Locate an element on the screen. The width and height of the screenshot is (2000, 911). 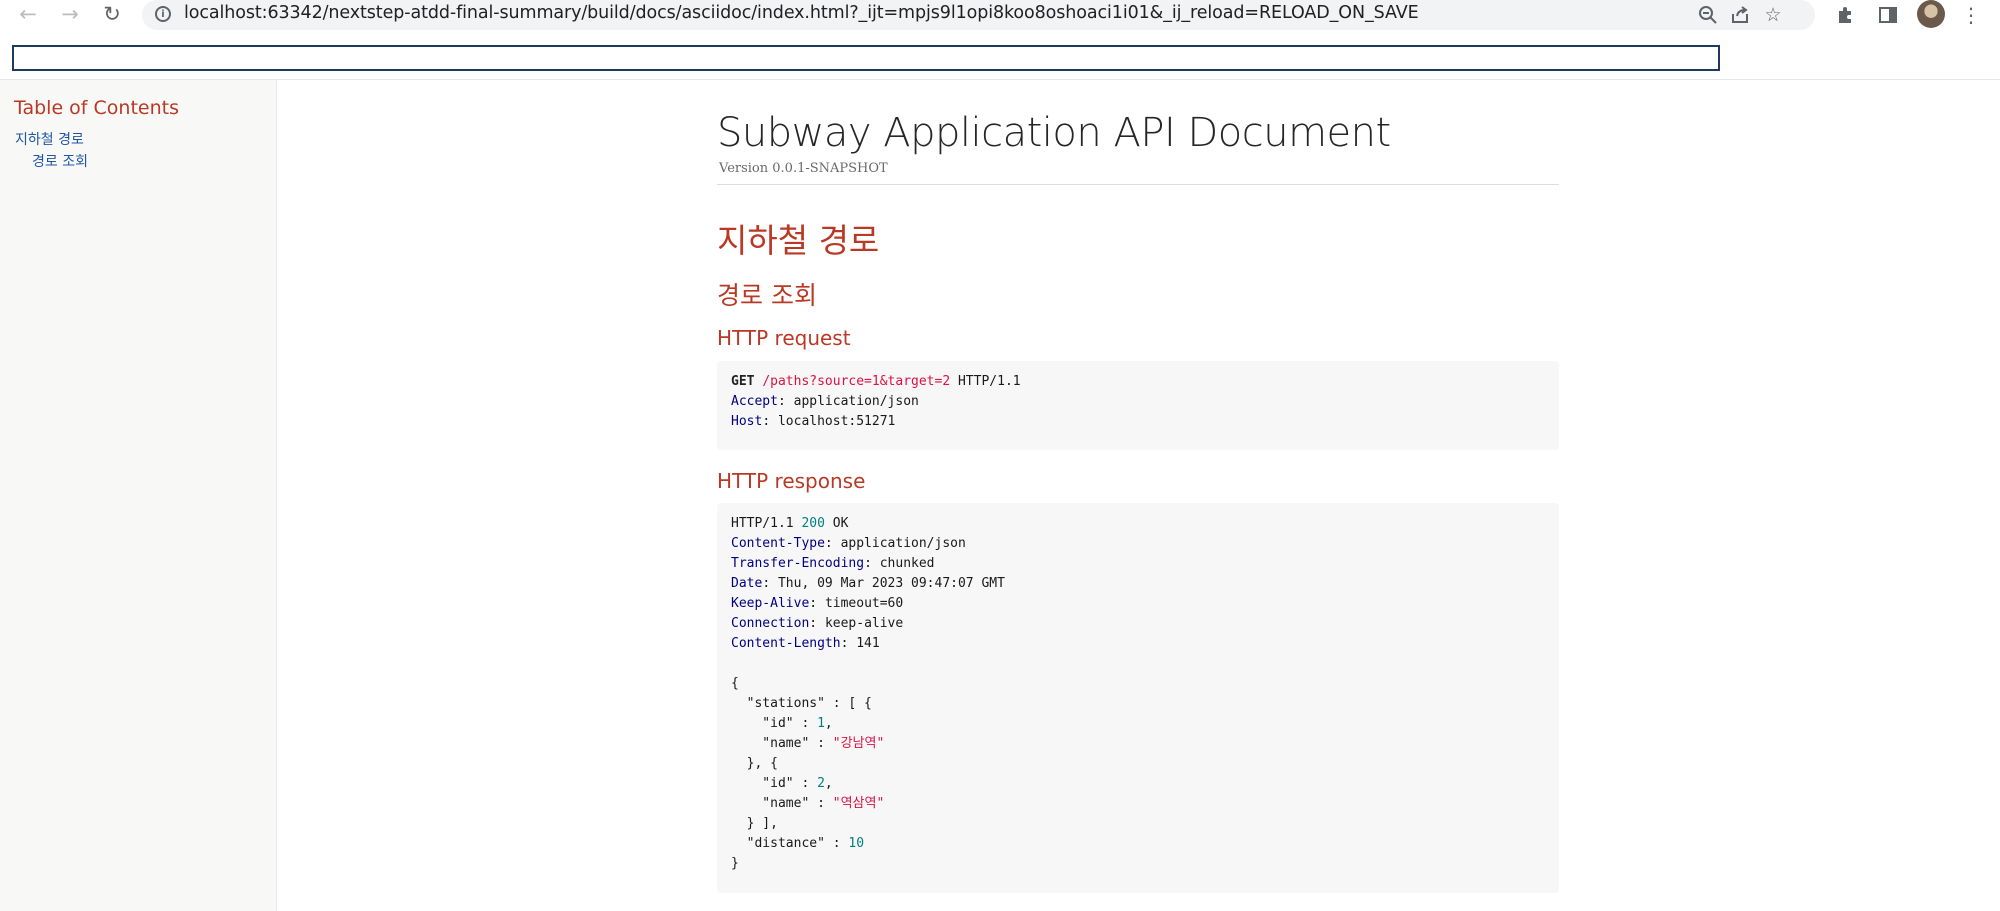
response-heading: HTTP response is located at coordinates (791, 481).